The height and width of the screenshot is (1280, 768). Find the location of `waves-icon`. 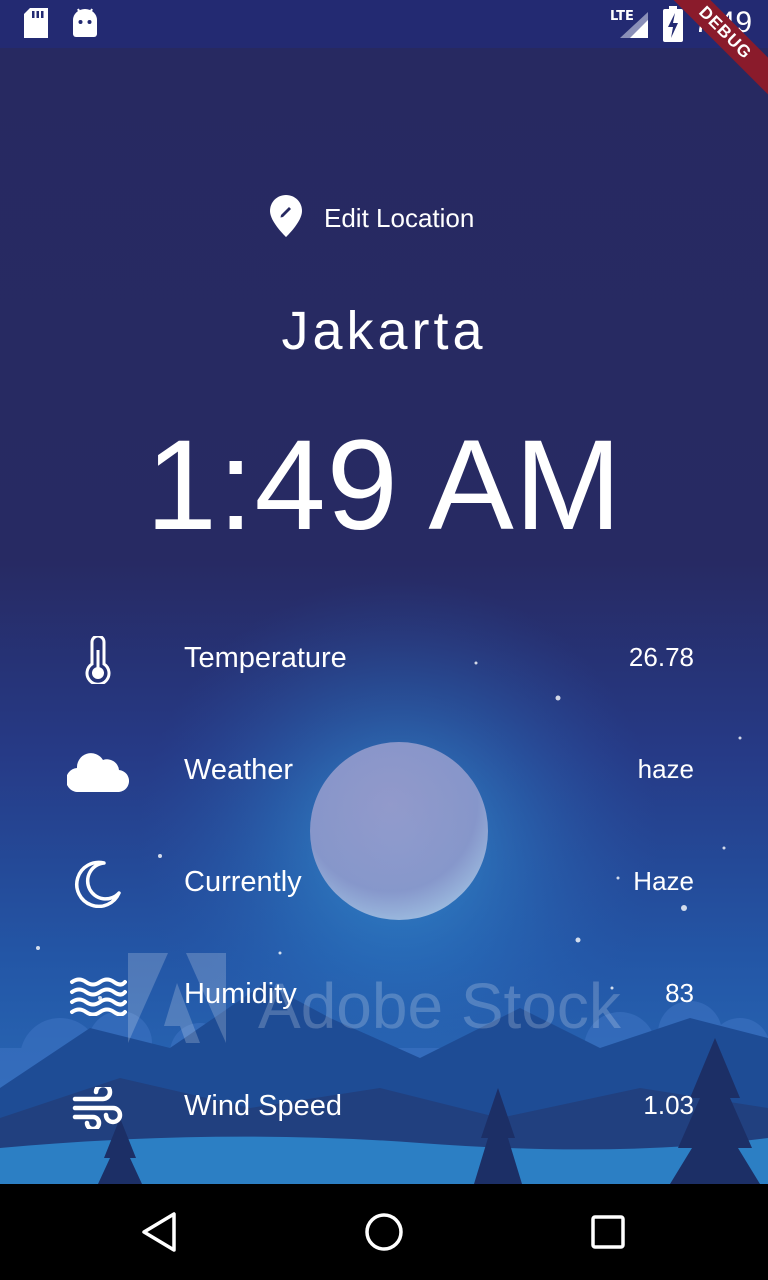

waves-icon is located at coordinates (98, 996).